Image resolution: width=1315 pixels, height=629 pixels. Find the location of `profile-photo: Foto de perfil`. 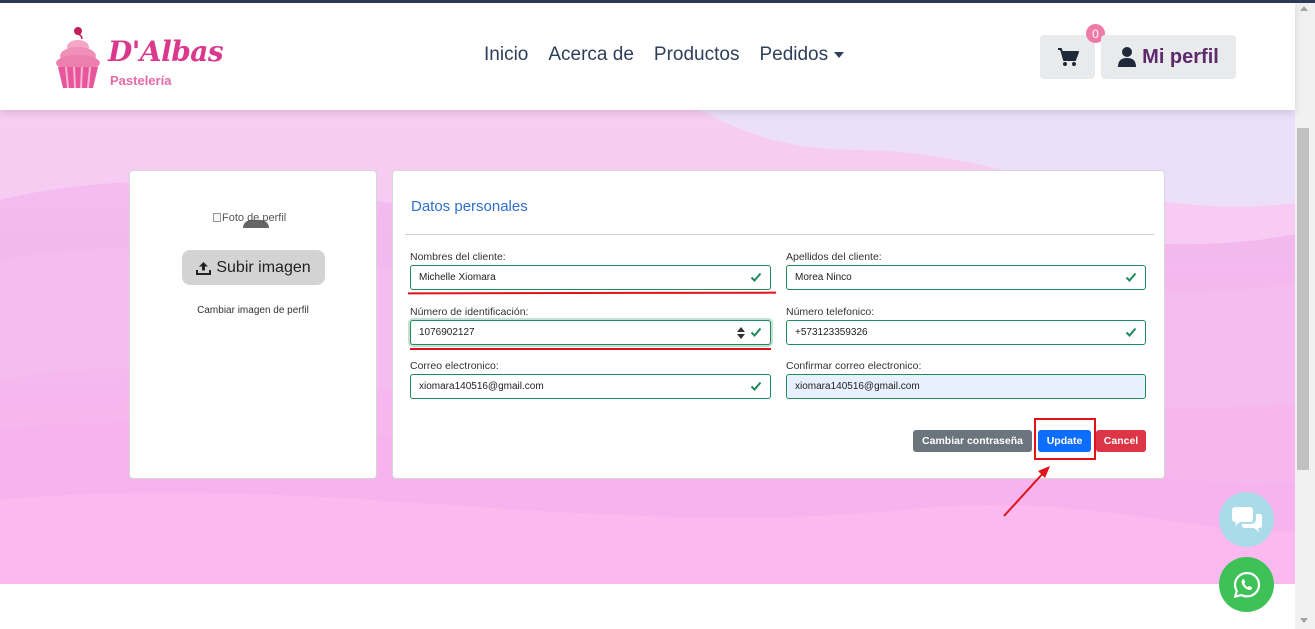

profile-photo: Foto de perfil is located at coordinates (249, 218).